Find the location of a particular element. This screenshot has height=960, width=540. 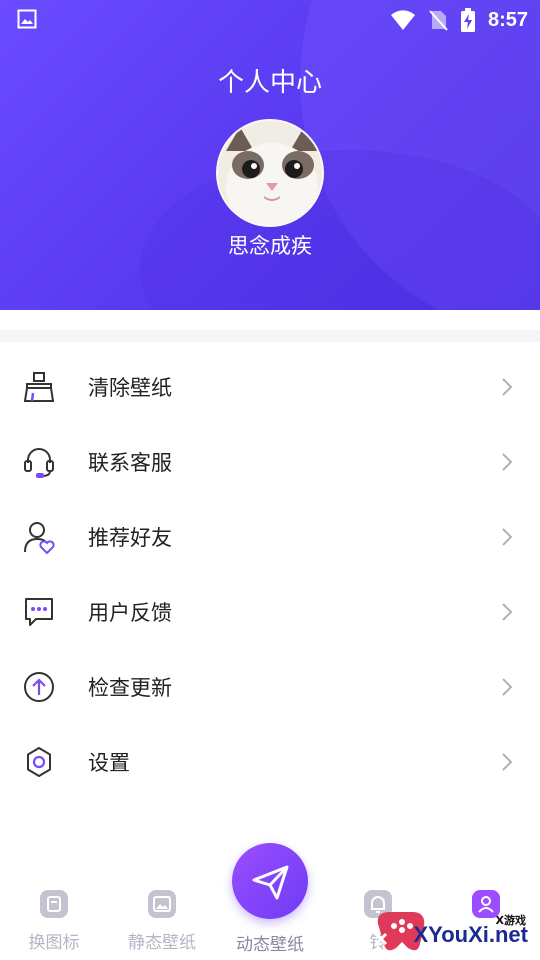

avatar is located at coordinates (270, 173).